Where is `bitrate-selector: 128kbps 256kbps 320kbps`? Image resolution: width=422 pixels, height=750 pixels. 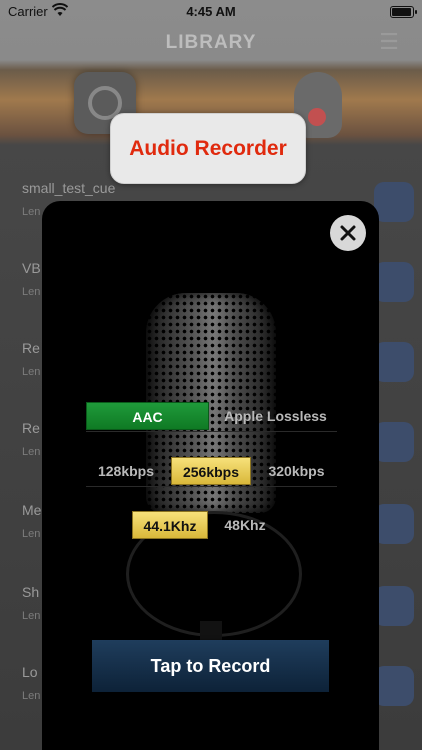
bitrate-selector: 128kbps 256kbps 320kbps is located at coordinates (211, 472).